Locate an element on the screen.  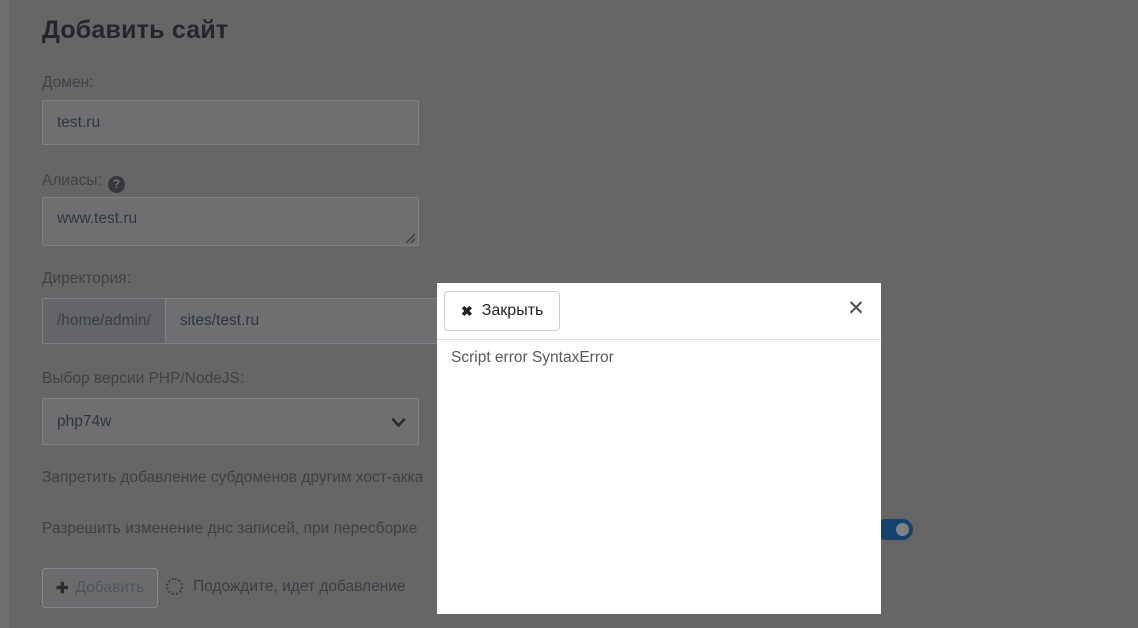
php-version-label: Выбор версии PHP/NodeJS: is located at coordinates (143, 378).